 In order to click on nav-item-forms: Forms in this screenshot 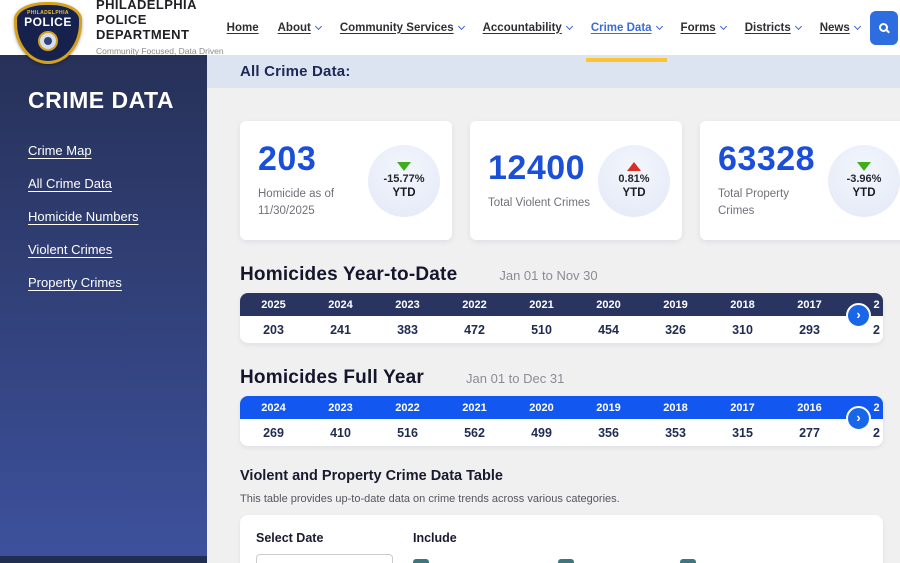, I will do `click(703, 27)`.